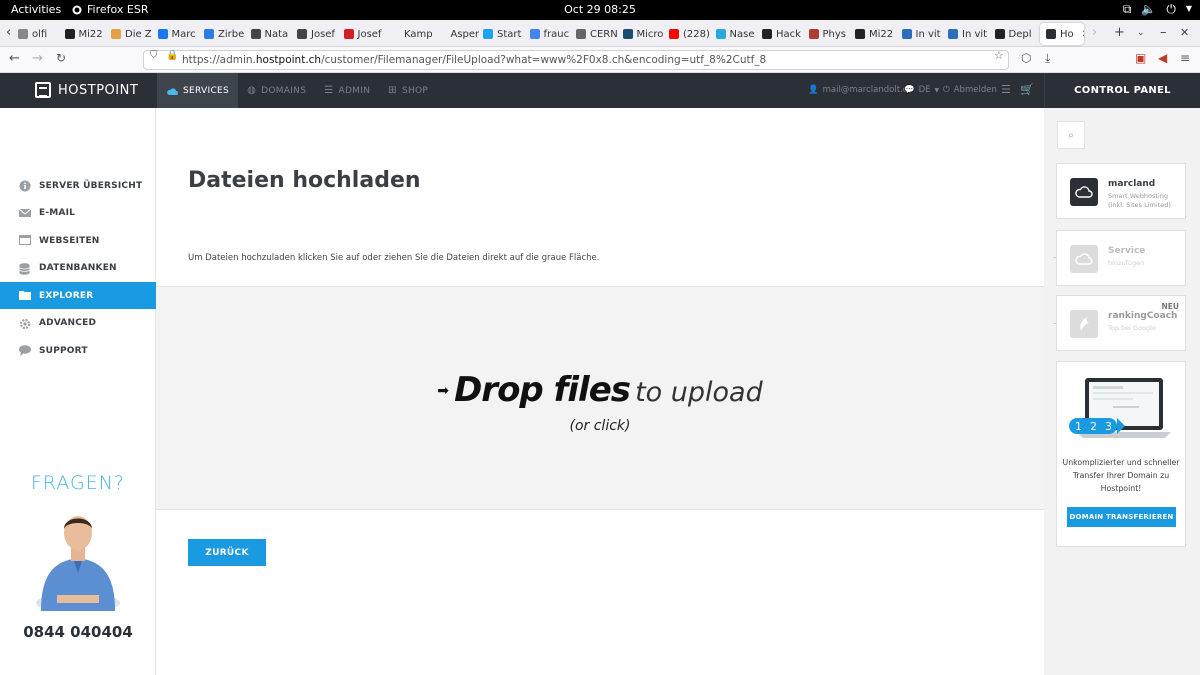  I want to click on logo-text: HOSTPOINT, so click(98, 90).